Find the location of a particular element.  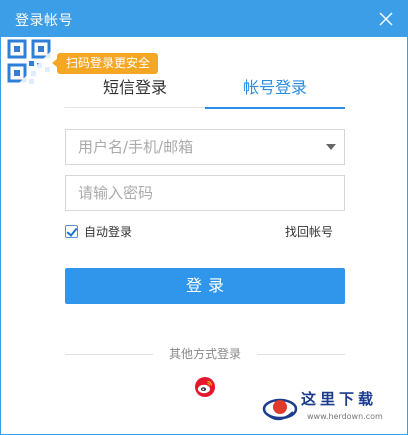

username-field is located at coordinates (205, 147).